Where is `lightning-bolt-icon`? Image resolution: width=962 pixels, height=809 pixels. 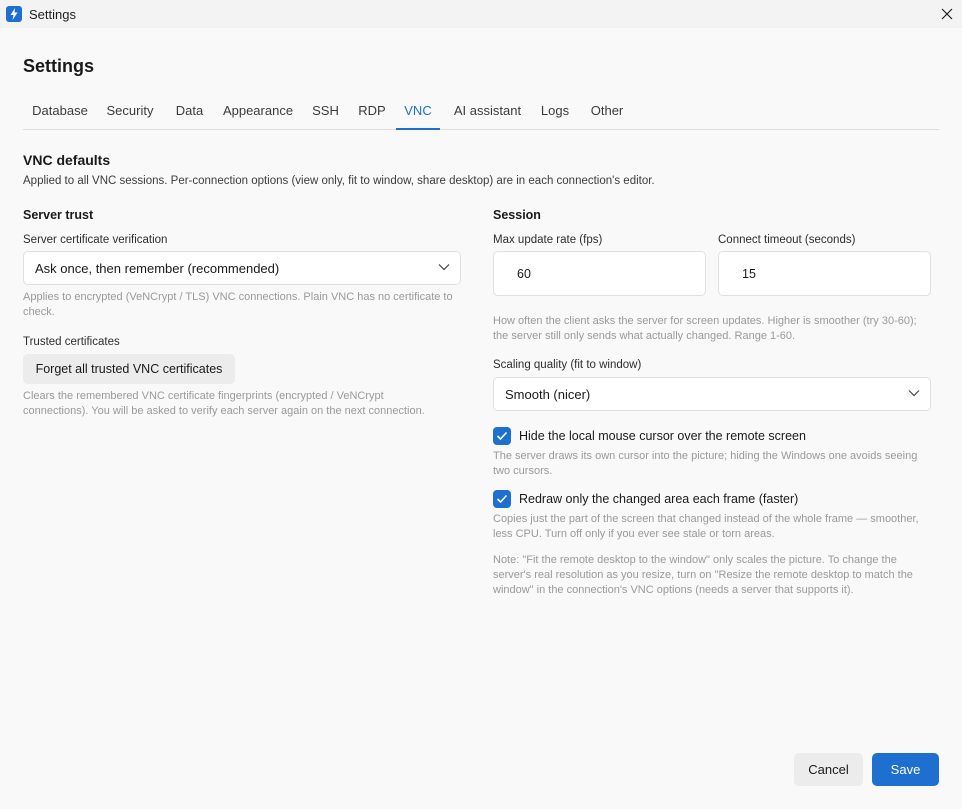
lightning-bolt-icon is located at coordinates (14, 14).